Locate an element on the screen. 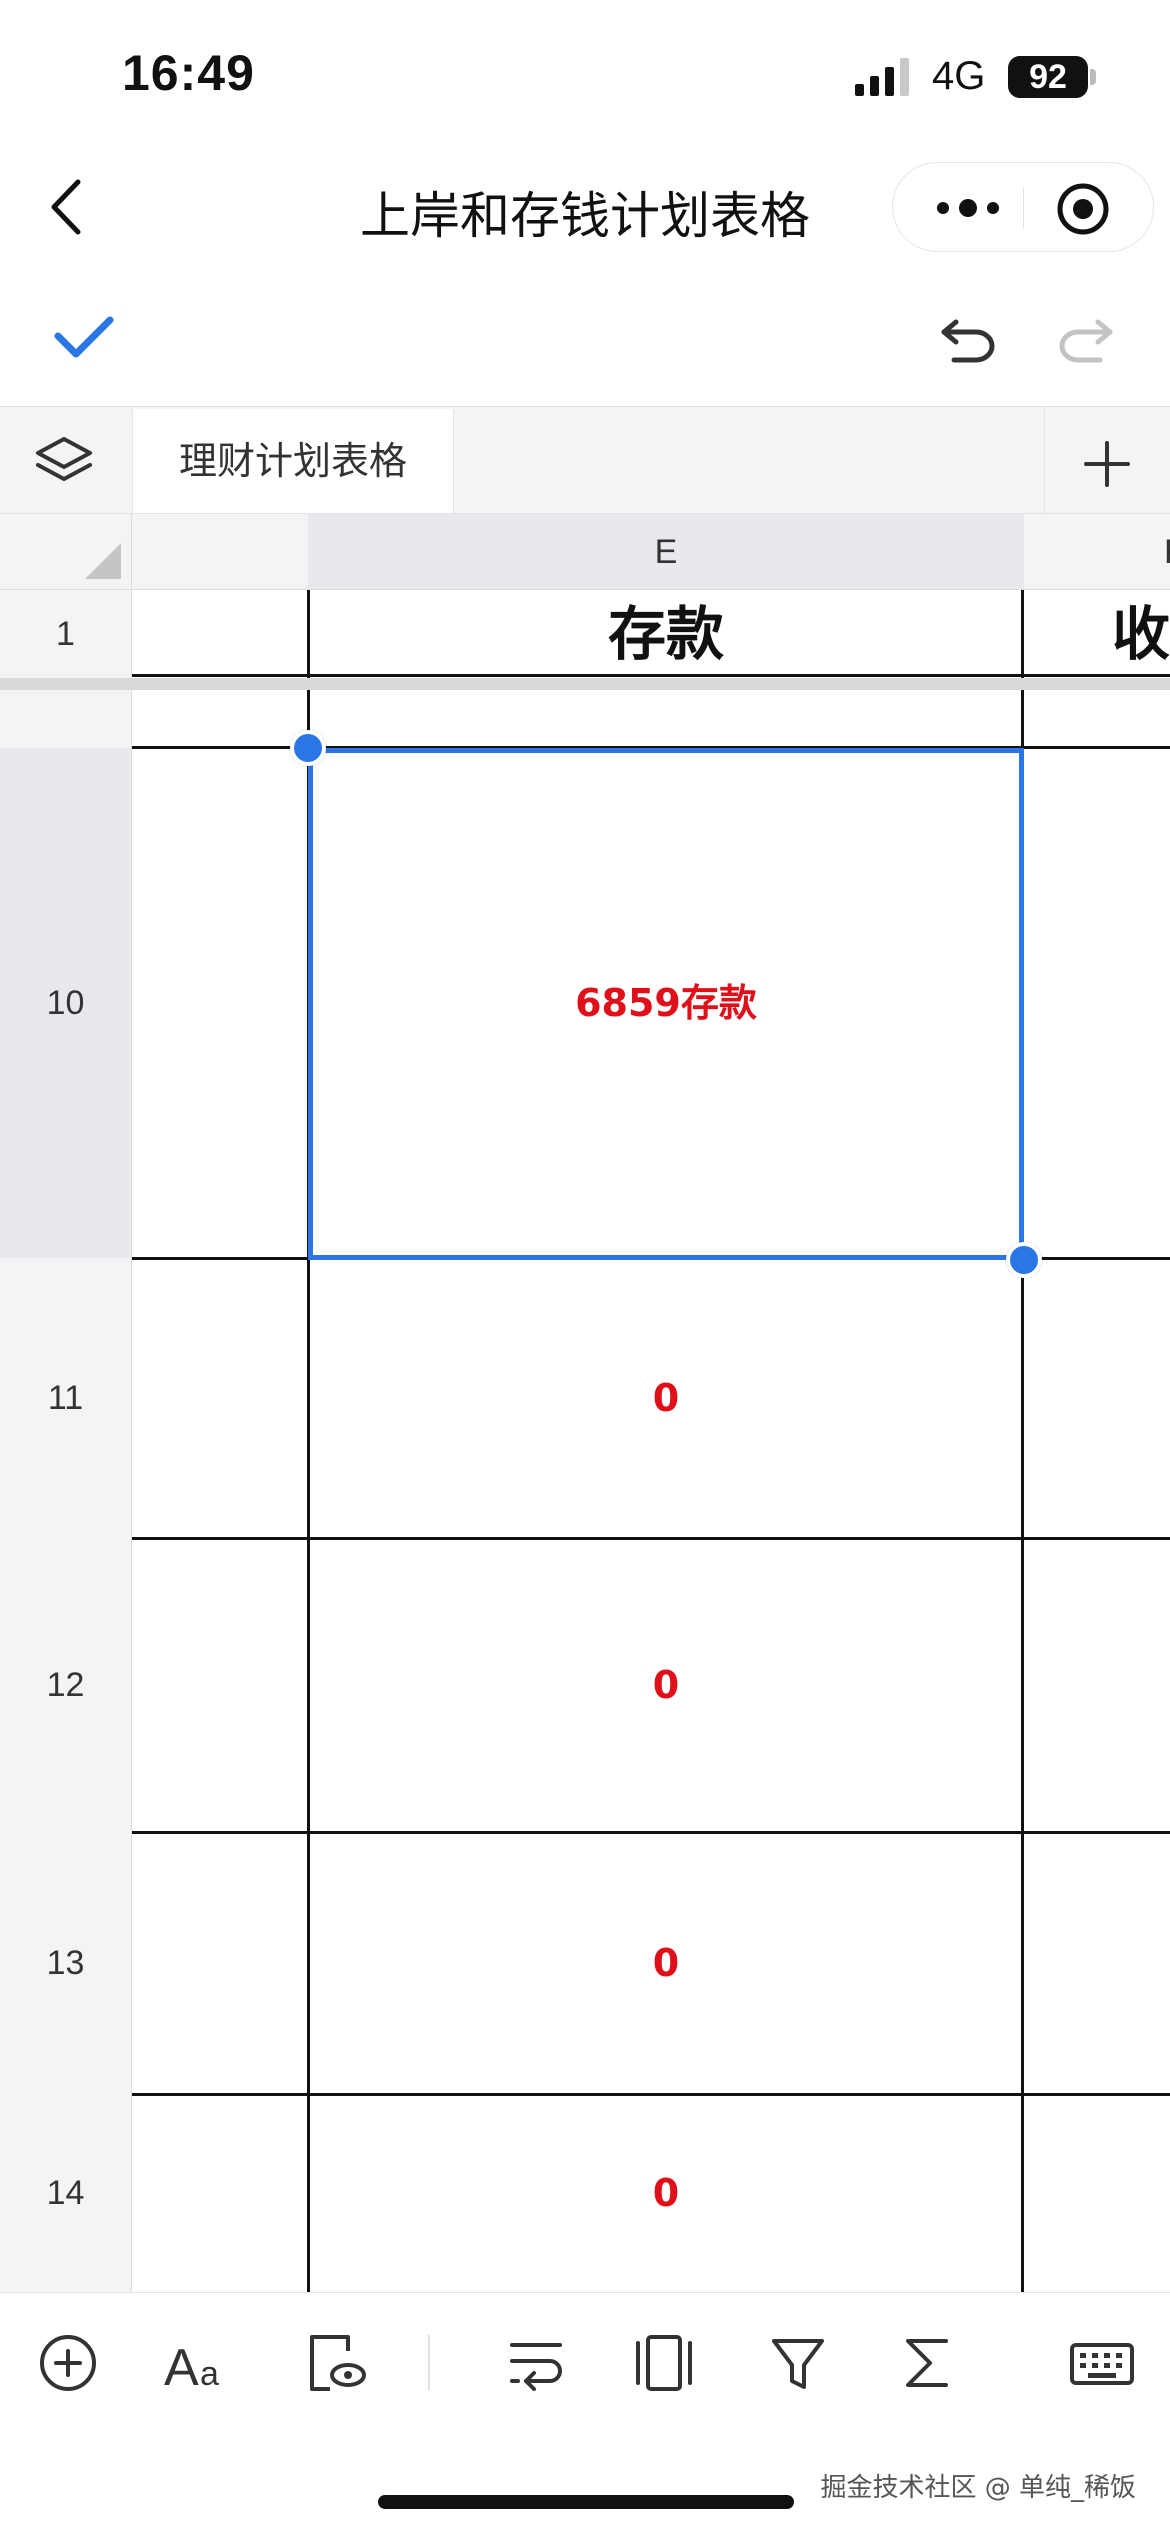 This screenshot has height=2532, width=1170. mini-program-capsule is located at coordinates (1023, 207).